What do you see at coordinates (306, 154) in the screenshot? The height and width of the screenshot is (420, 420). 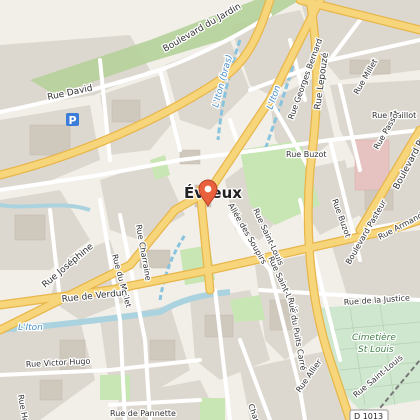 I see `street-label: Rue Buzot` at bounding box center [306, 154].